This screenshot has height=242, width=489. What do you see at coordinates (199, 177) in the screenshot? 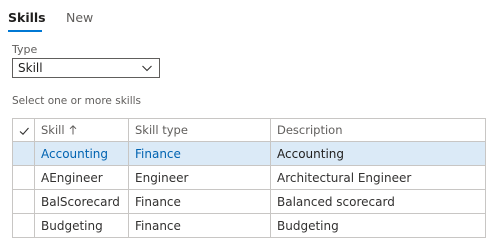
I see `skill-type-cell: Engineer` at bounding box center [199, 177].